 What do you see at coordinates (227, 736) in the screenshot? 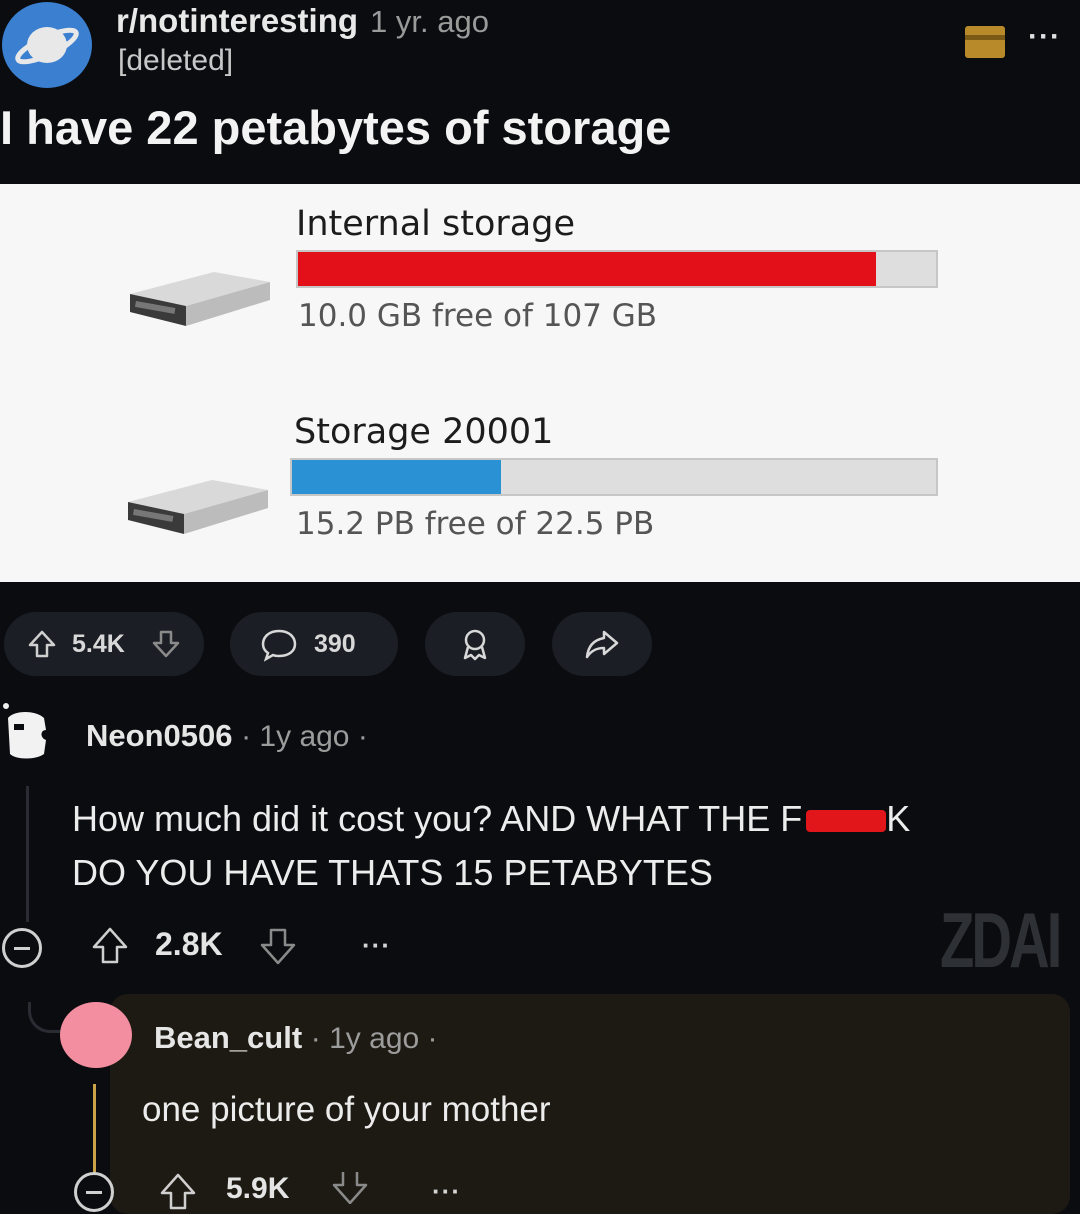
I see `comment-username: Neon0506 · 1y ago ·` at bounding box center [227, 736].